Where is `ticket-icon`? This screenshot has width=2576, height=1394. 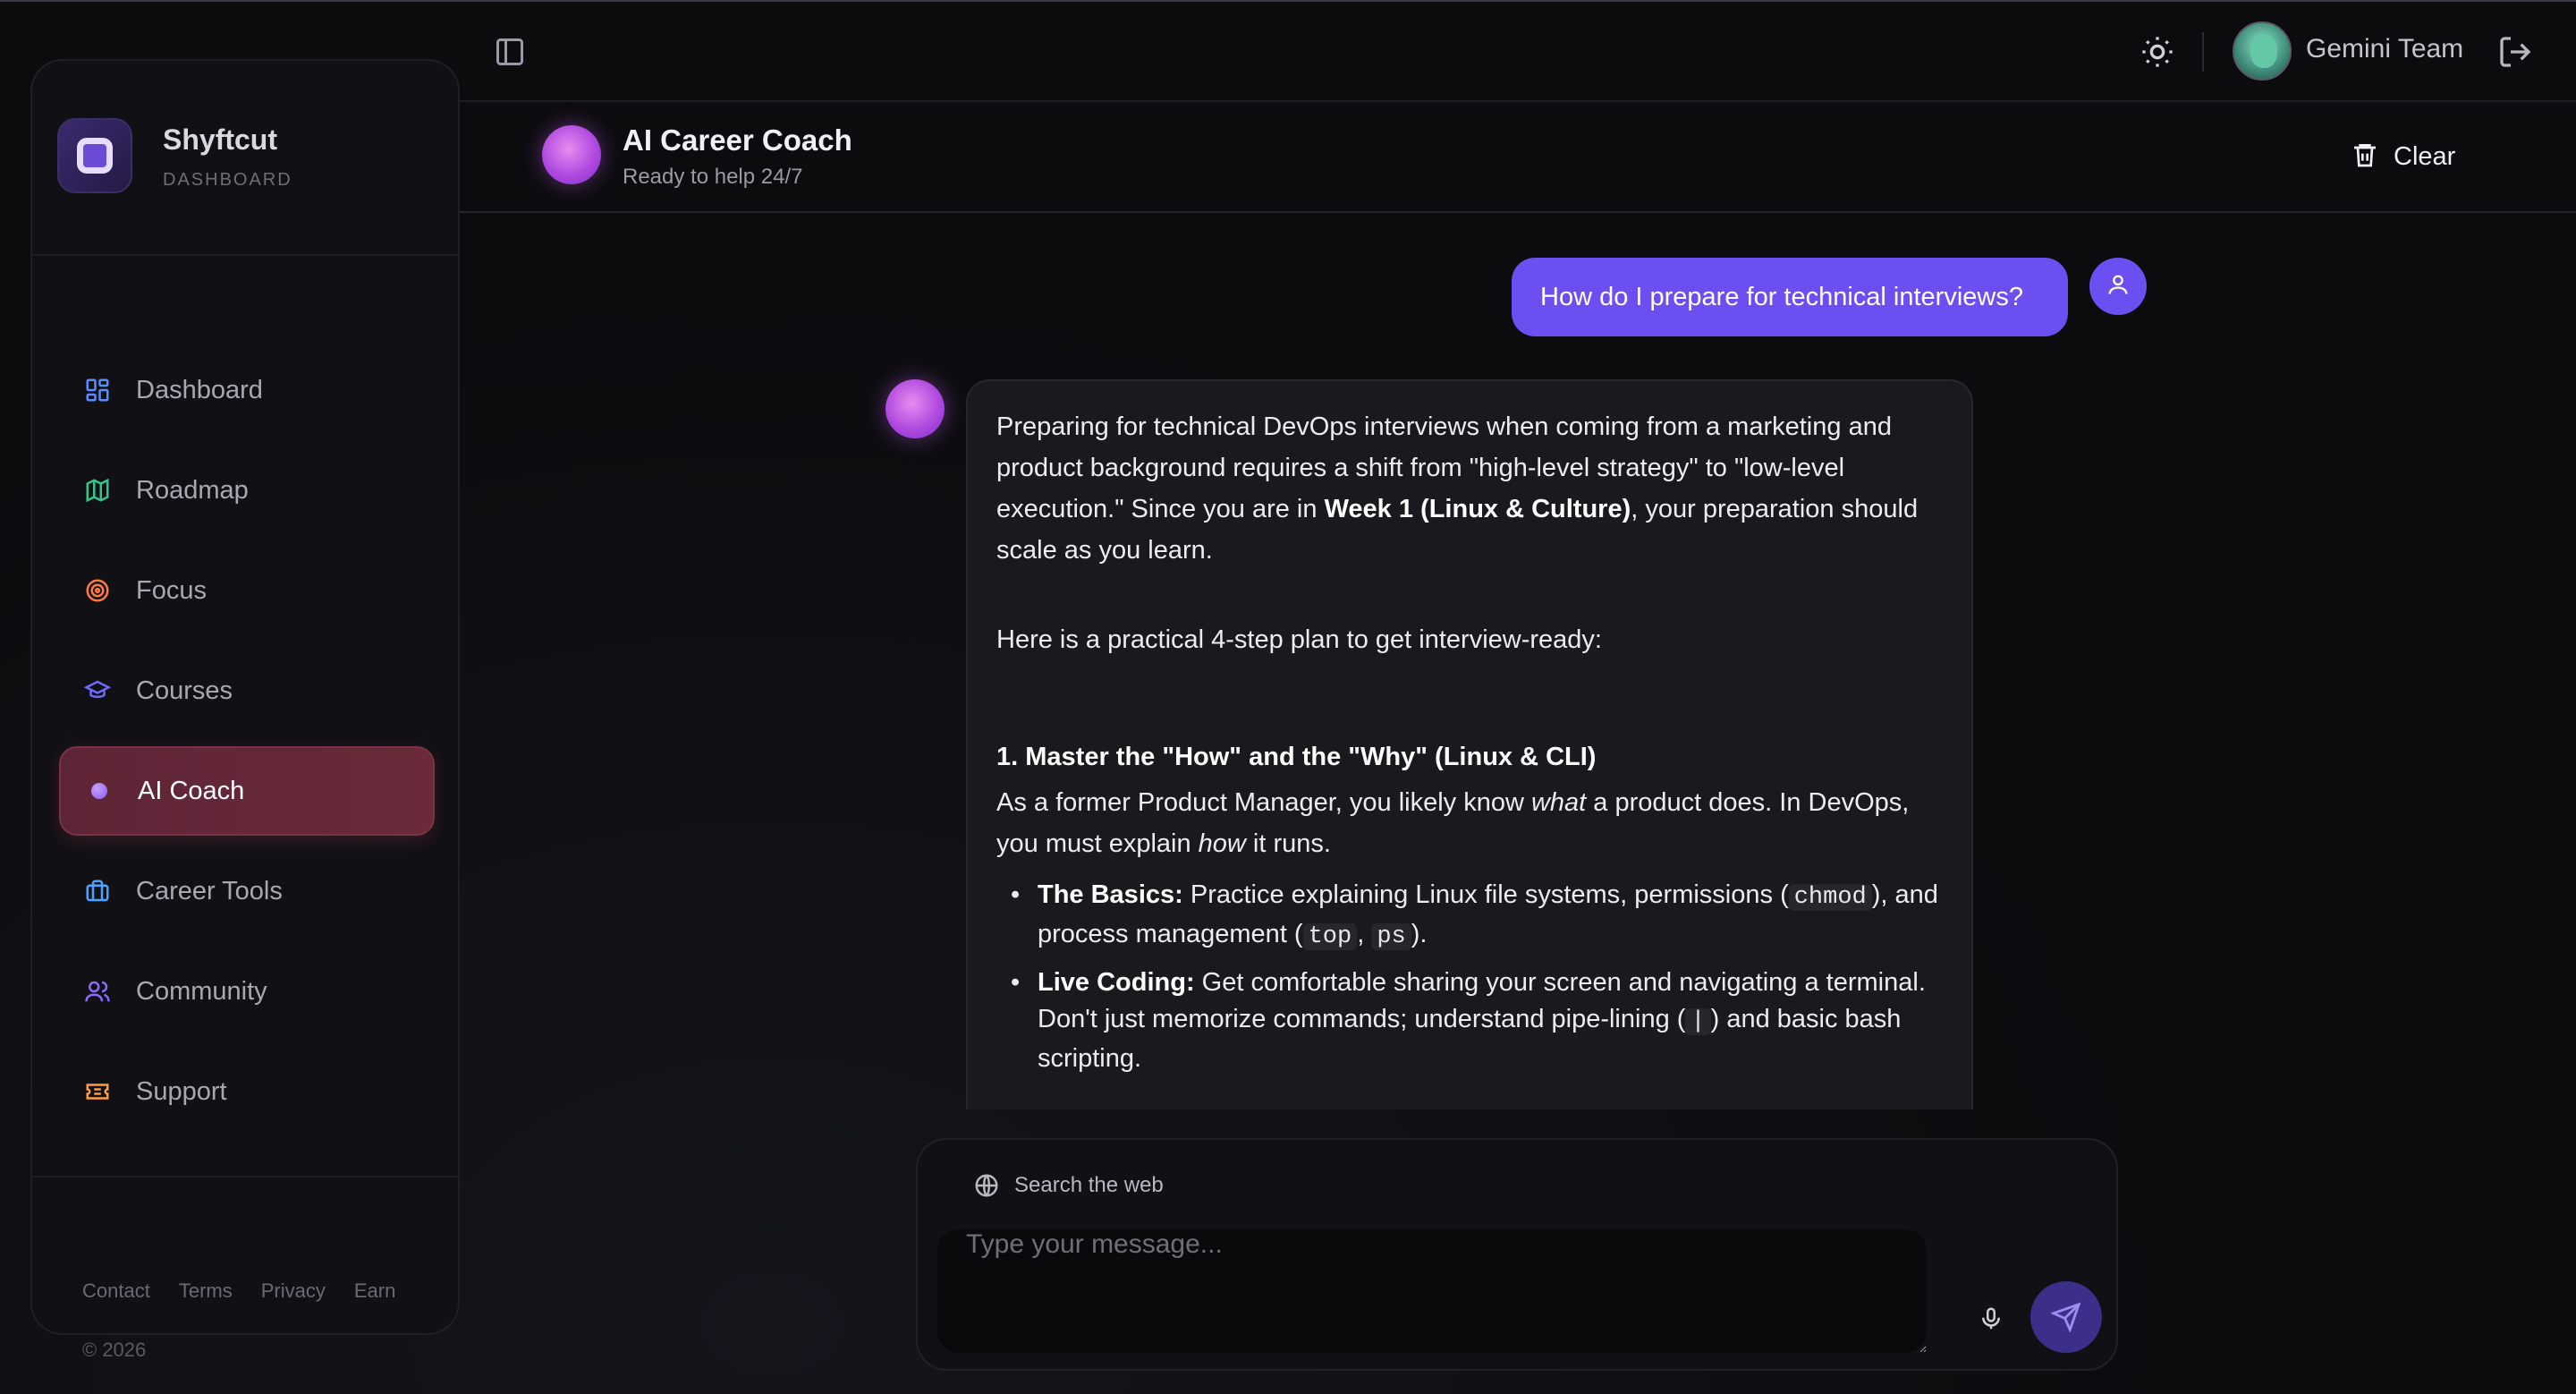 ticket-icon is located at coordinates (97, 1091).